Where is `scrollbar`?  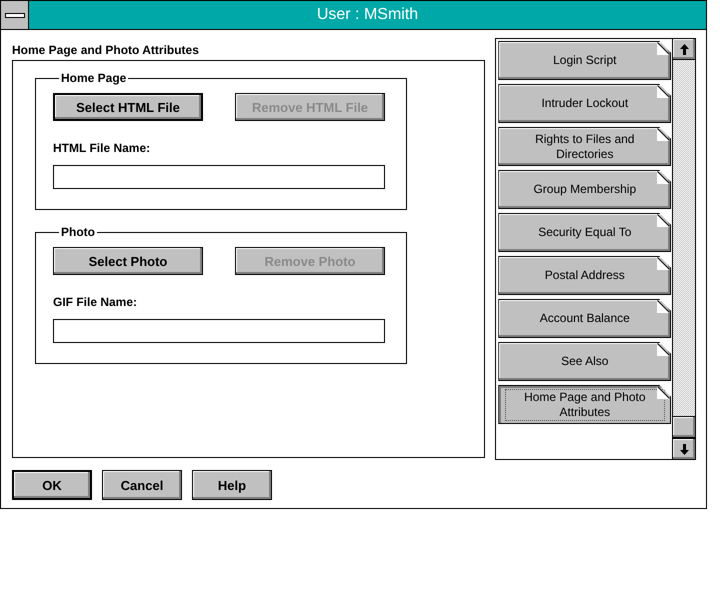 scrollbar is located at coordinates (683, 249).